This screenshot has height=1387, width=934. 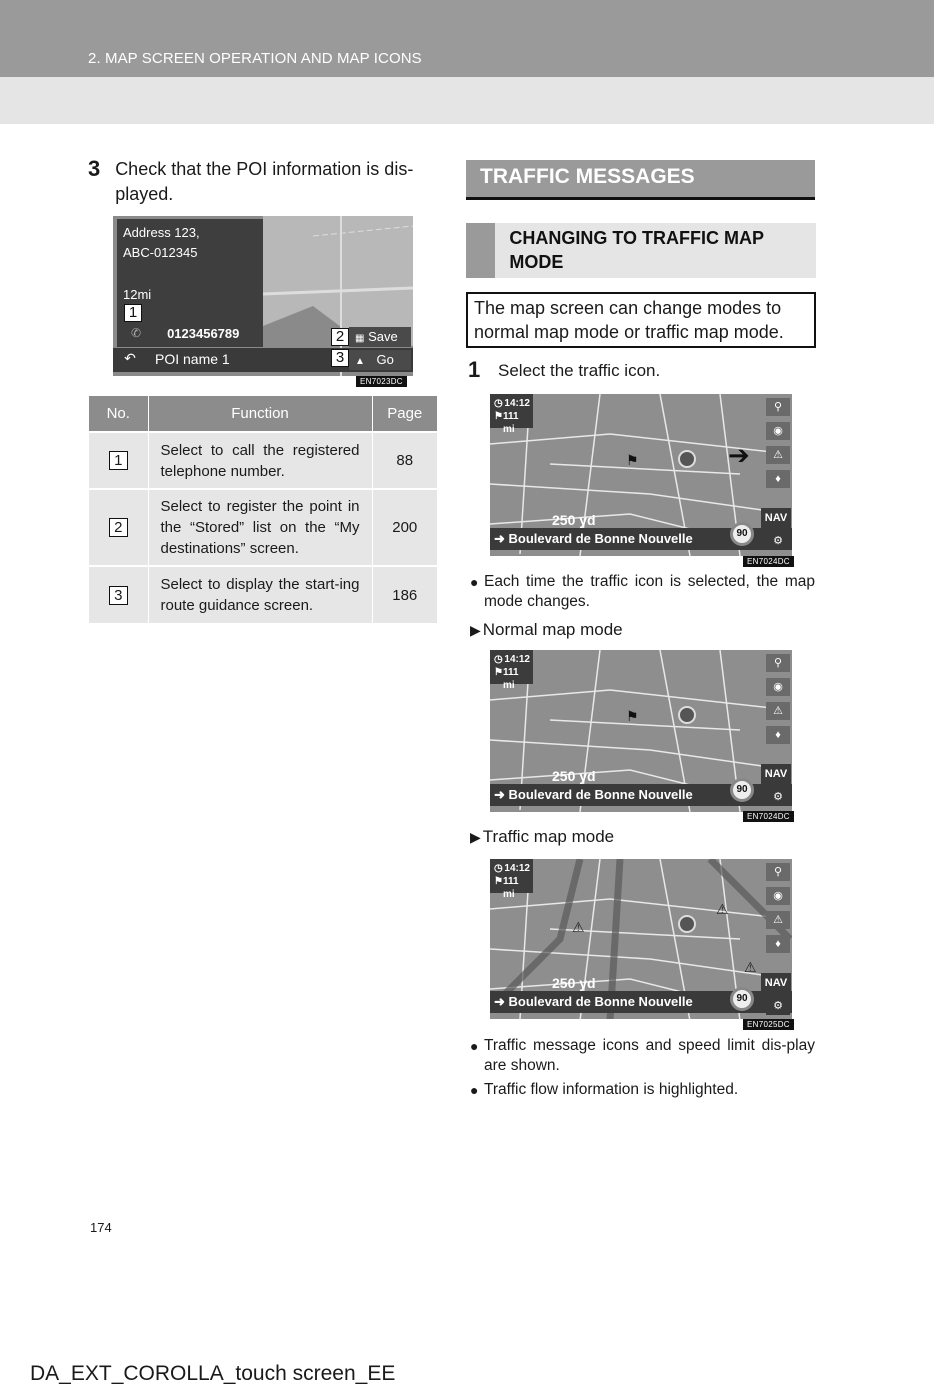 I want to click on header-no: No., so click(x=119, y=414).